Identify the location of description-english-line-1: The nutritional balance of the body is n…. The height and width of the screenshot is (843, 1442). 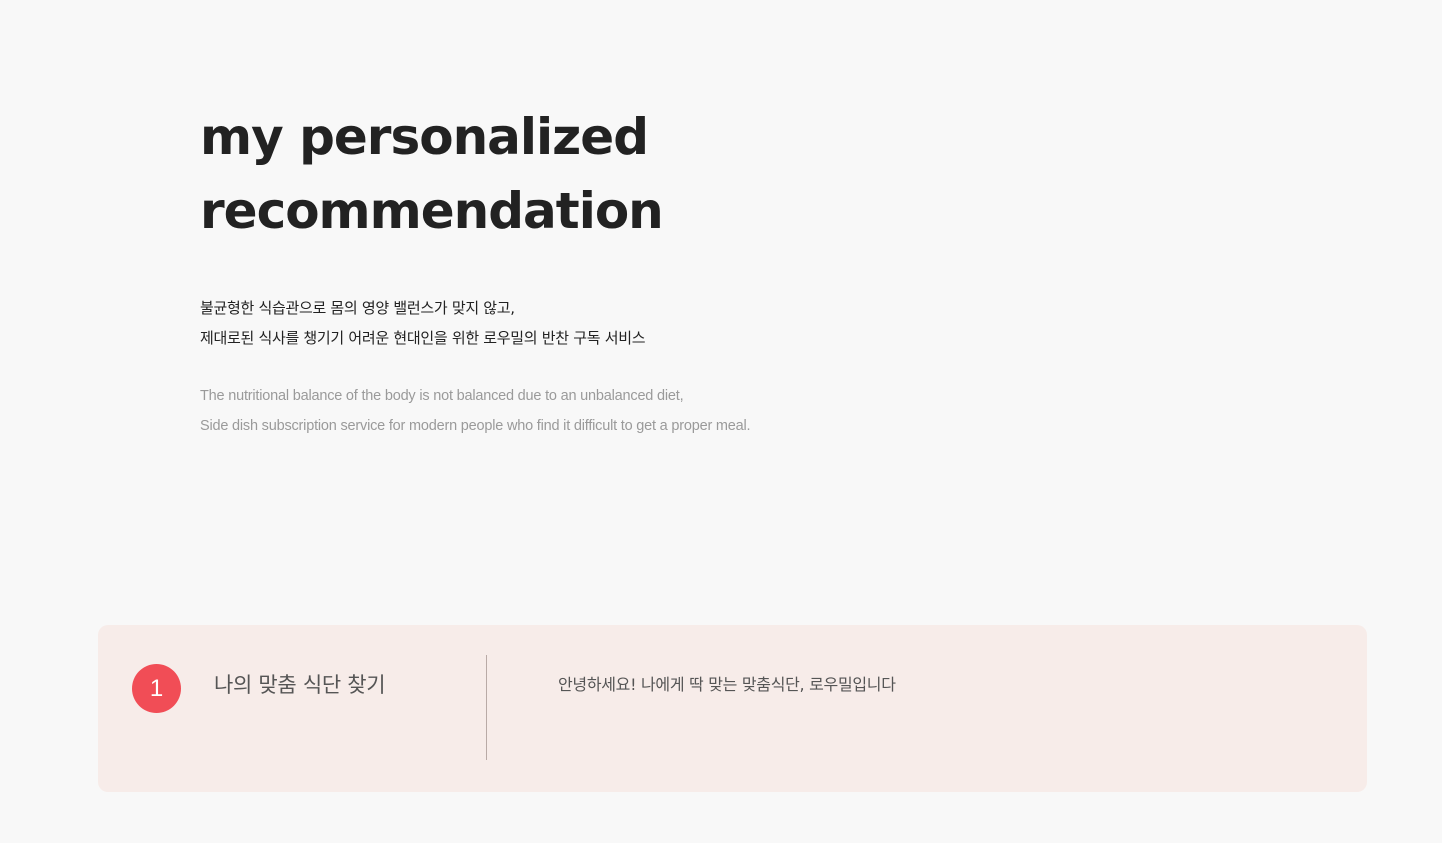
(442, 396).